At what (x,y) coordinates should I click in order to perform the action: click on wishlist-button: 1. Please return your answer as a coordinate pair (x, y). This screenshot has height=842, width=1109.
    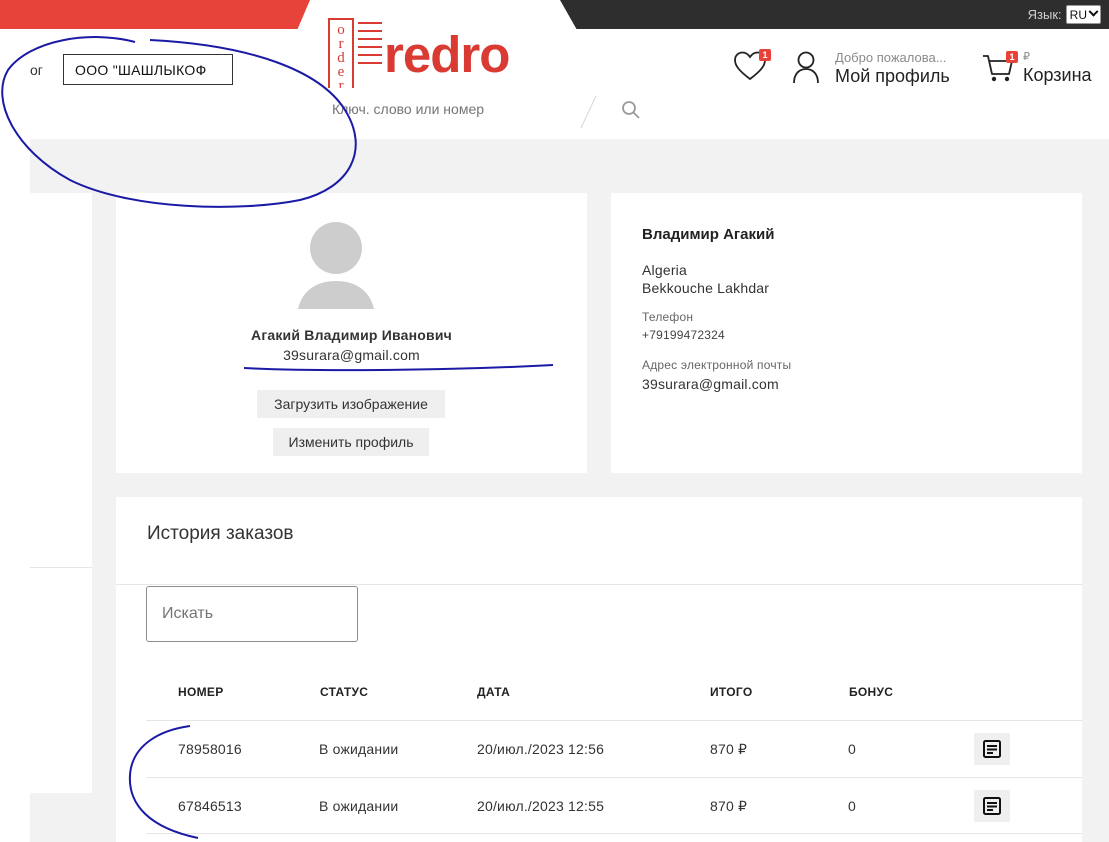
    Looking at the image, I should click on (752, 67).